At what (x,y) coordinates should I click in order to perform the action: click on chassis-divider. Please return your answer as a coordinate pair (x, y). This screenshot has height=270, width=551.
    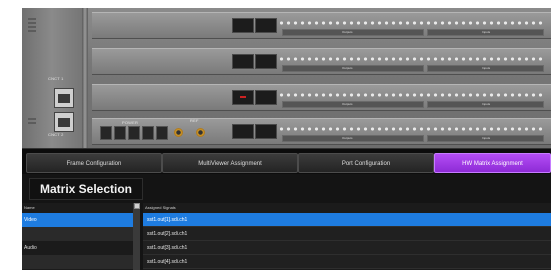
    Looking at the image, I should click on (85, 78).